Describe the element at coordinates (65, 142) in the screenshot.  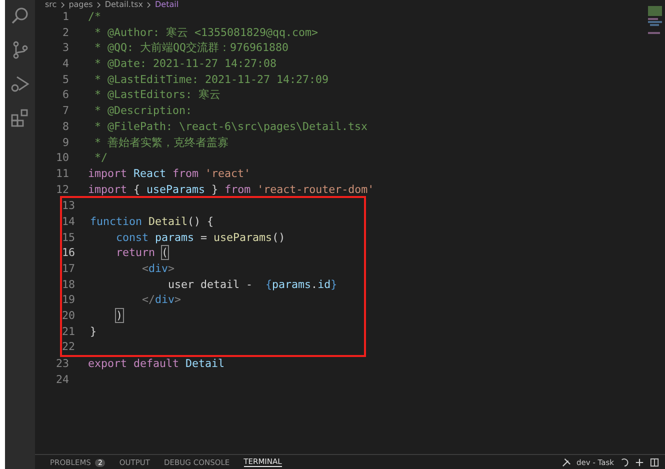
I see `line-number: 9` at that location.